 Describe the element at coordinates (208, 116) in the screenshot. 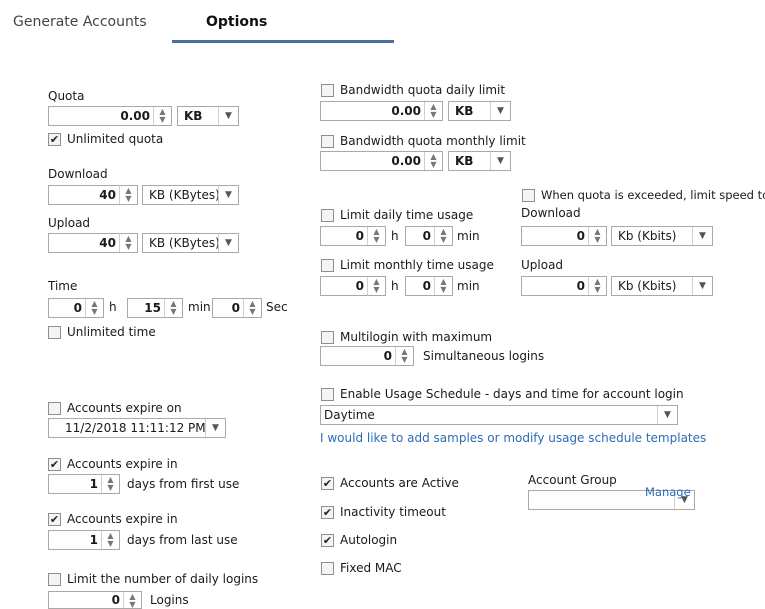

I see `quota-unit-select: KB ▼` at that location.